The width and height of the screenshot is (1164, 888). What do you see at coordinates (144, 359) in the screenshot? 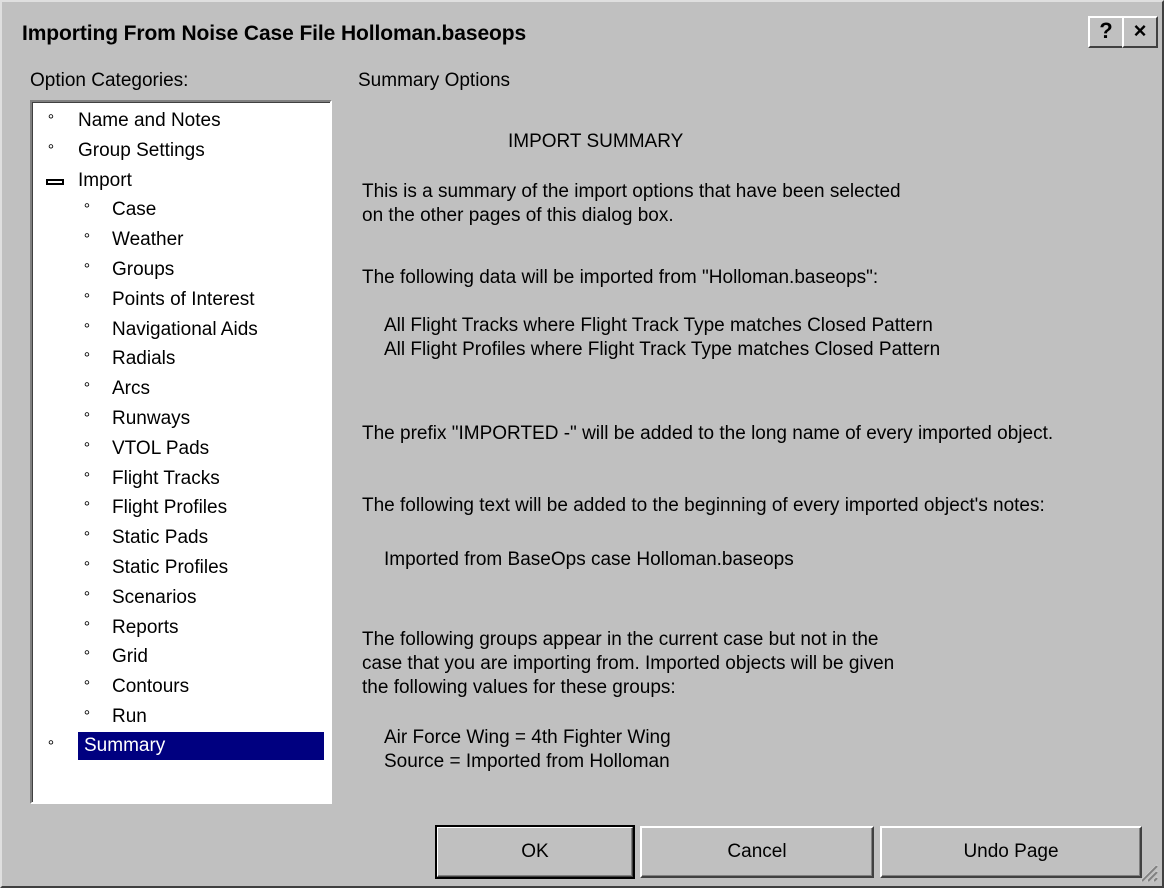
I see `tree-item-label: Radials` at bounding box center [144, 359].